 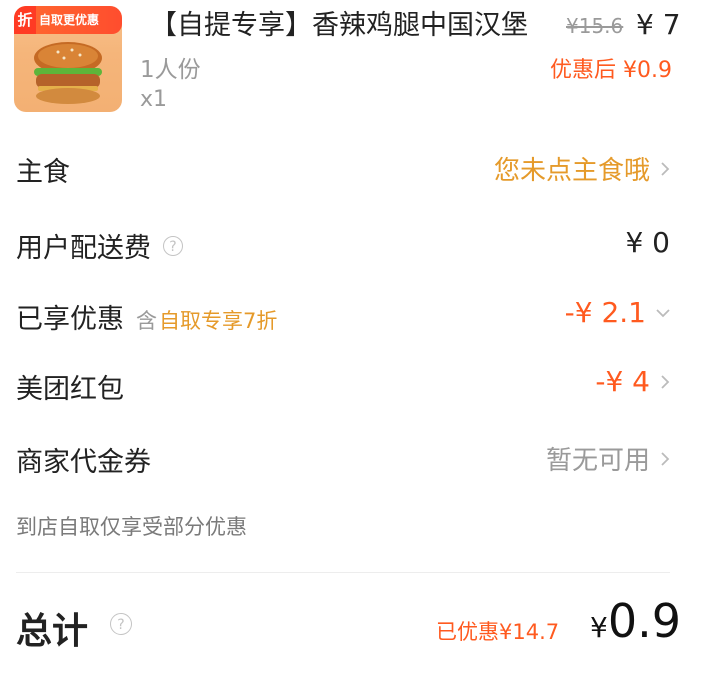 I want to click on price-after-discount: 优惠后 ¥0.9, so click(x=611, y=70).